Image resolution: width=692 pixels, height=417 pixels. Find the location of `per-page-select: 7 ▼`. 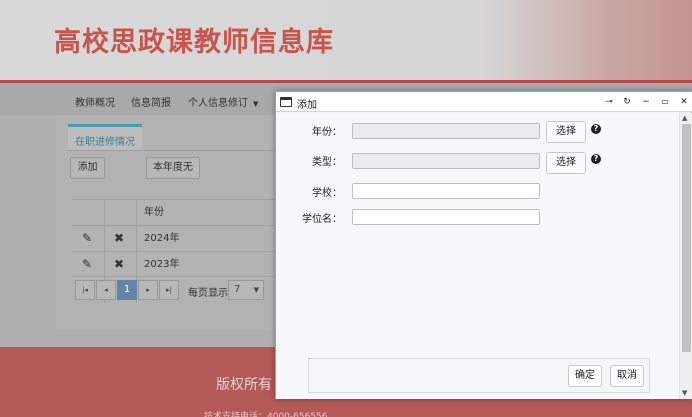

per-page-select: 7 ▼ is located at coordinates (246, 290).